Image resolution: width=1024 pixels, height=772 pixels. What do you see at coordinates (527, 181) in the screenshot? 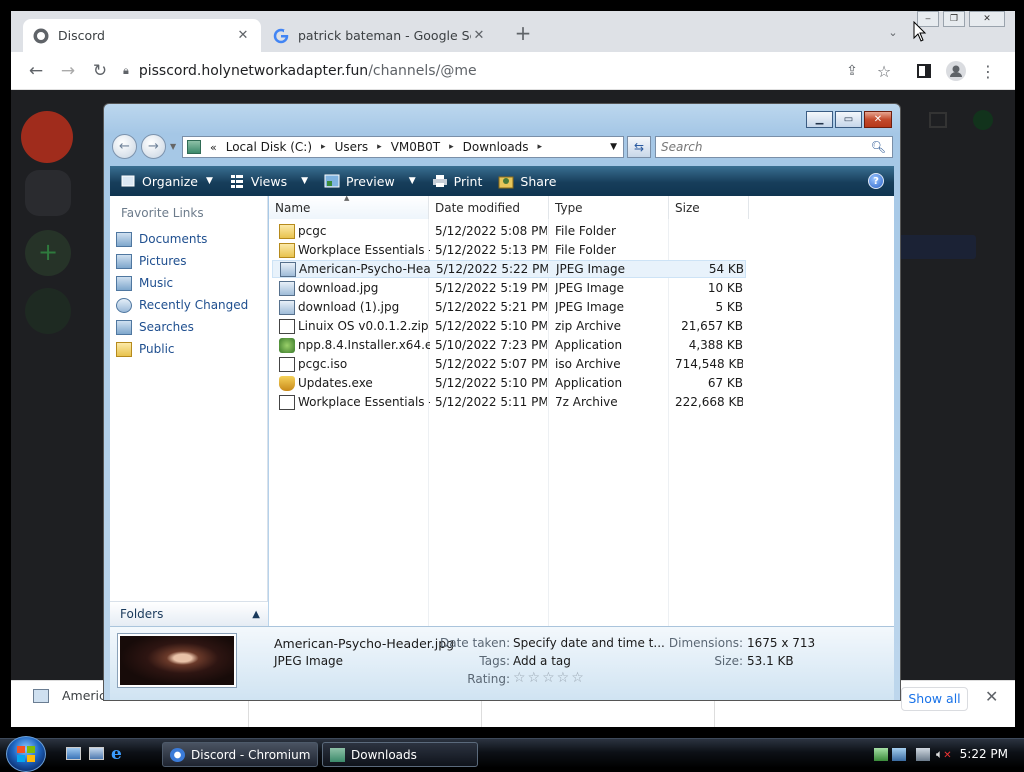
I see `share-button: Share` at bounding box center [527, 181].